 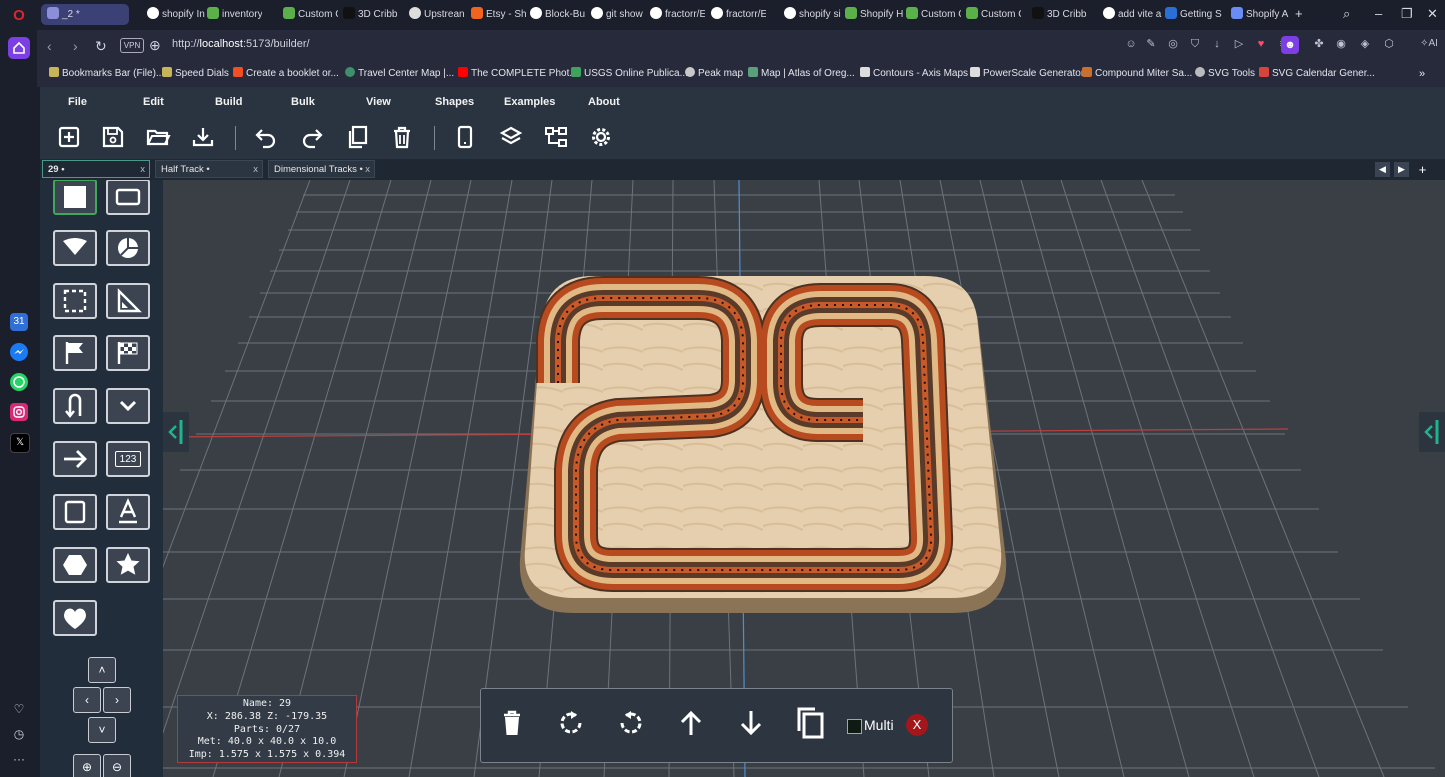 I want to click on history-icon: ◷, so click(x=19, y=734).